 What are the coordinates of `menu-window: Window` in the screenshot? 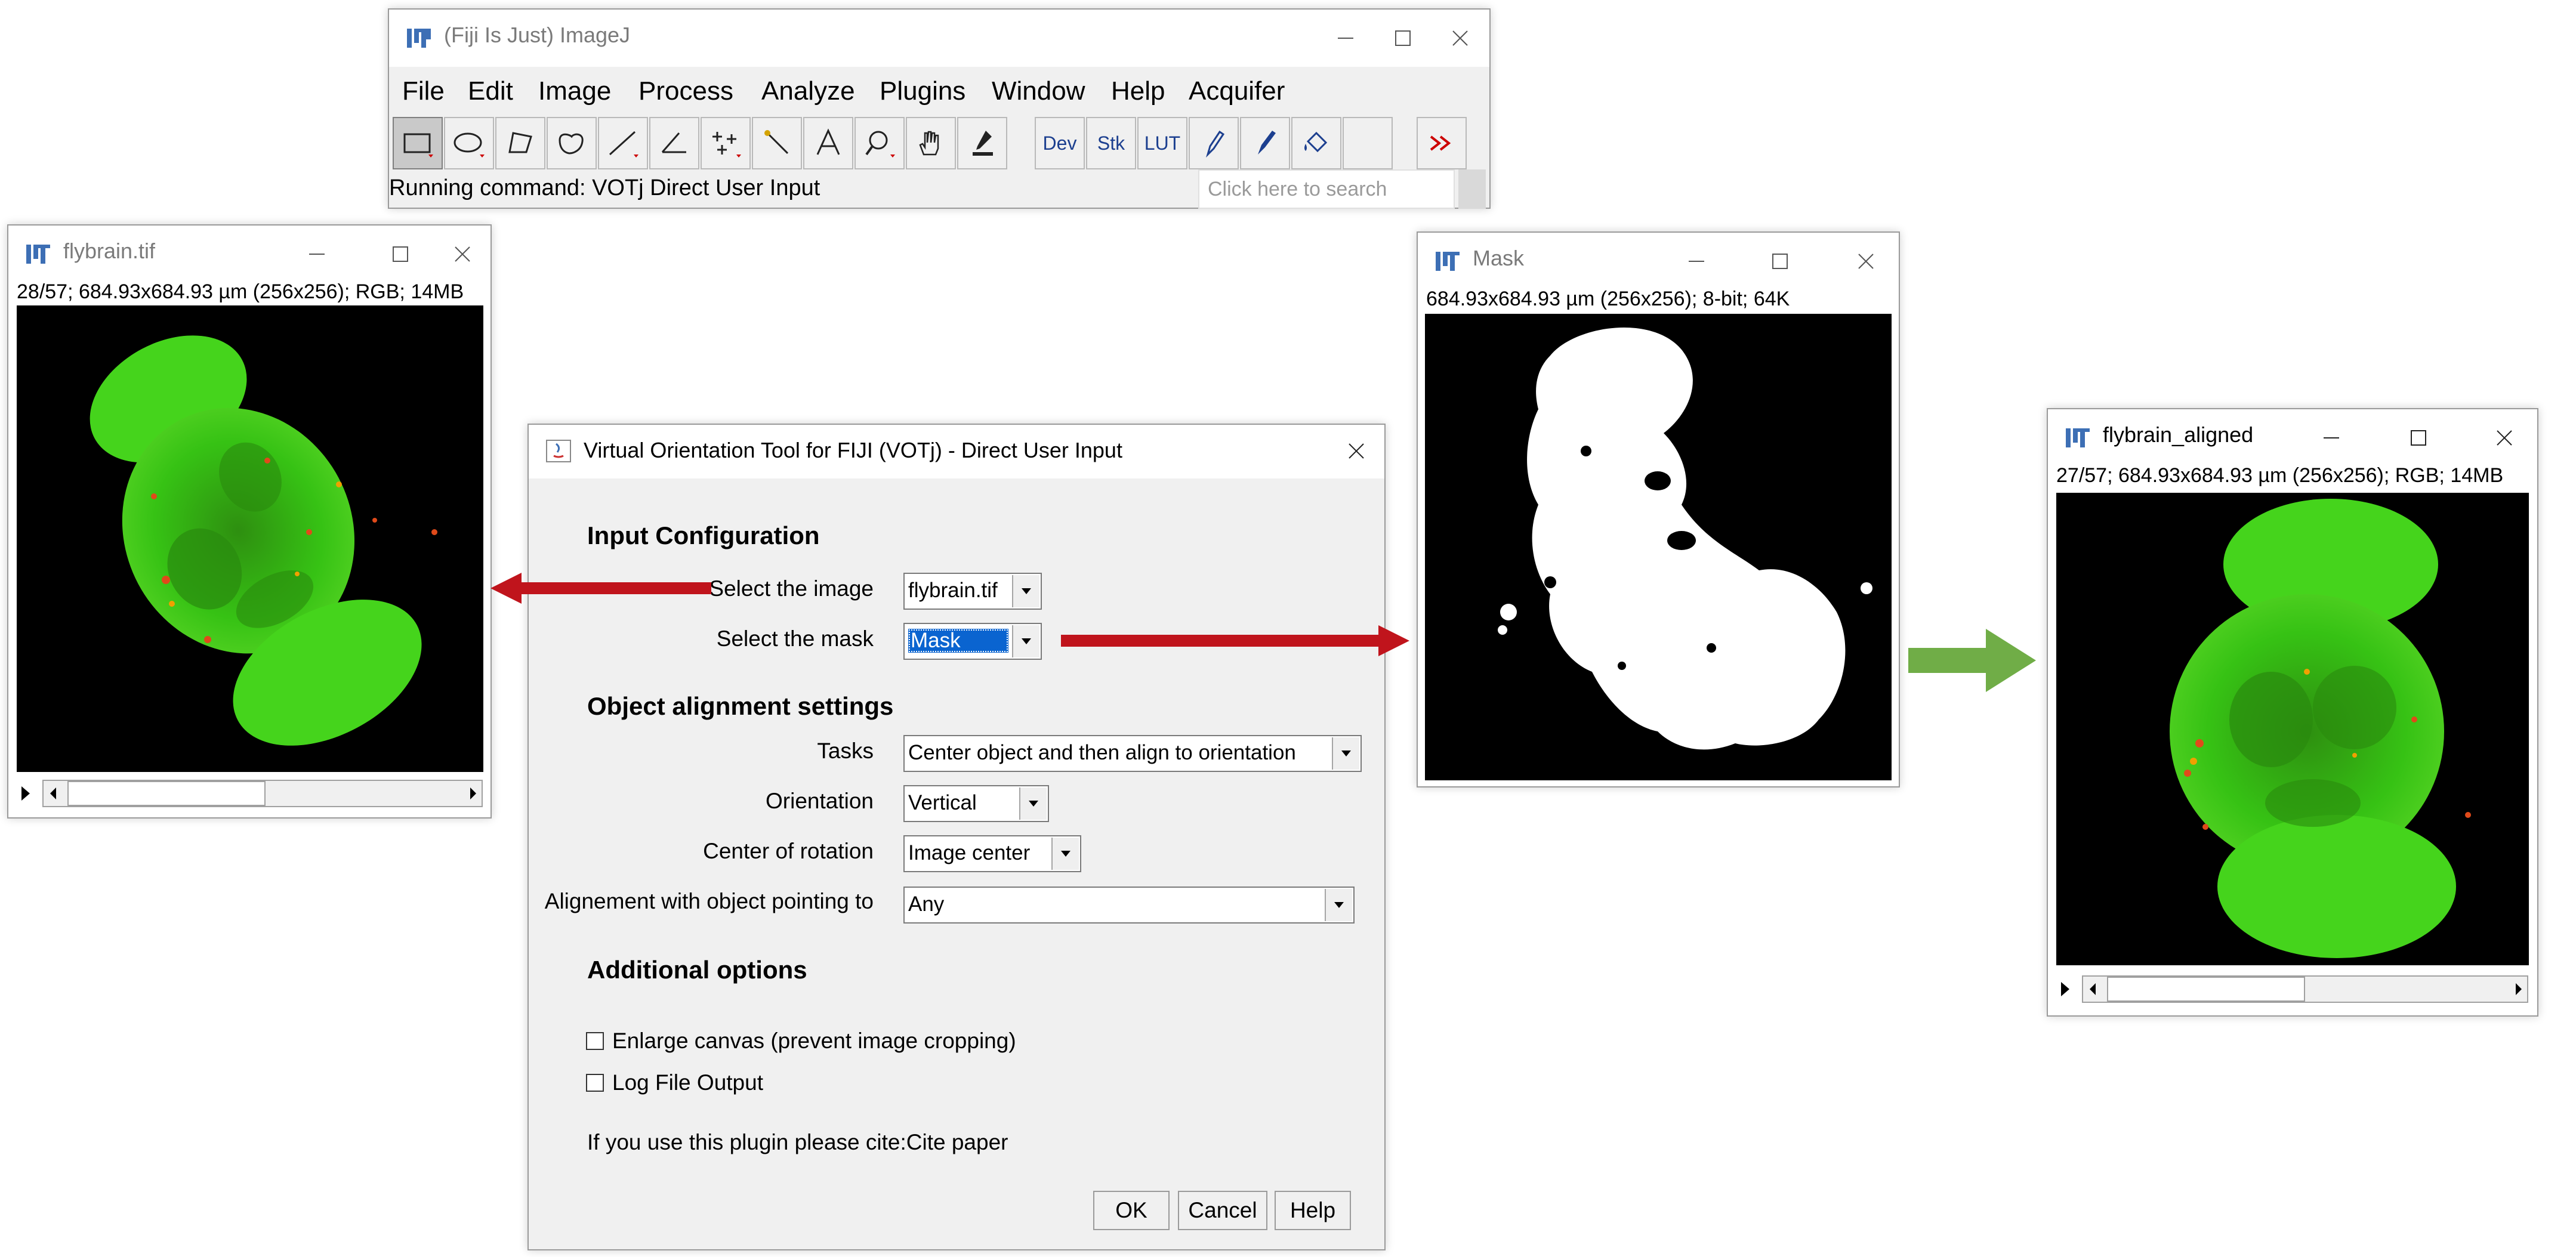 It's located at (1039, 91).